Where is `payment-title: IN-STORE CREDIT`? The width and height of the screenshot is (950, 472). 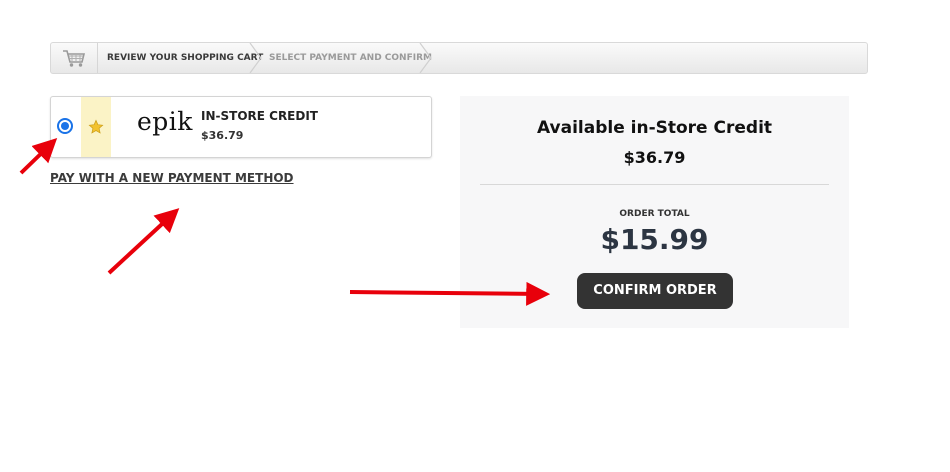
payment-title: IN-STORE CREDIT is located at coordinates (259, 116).